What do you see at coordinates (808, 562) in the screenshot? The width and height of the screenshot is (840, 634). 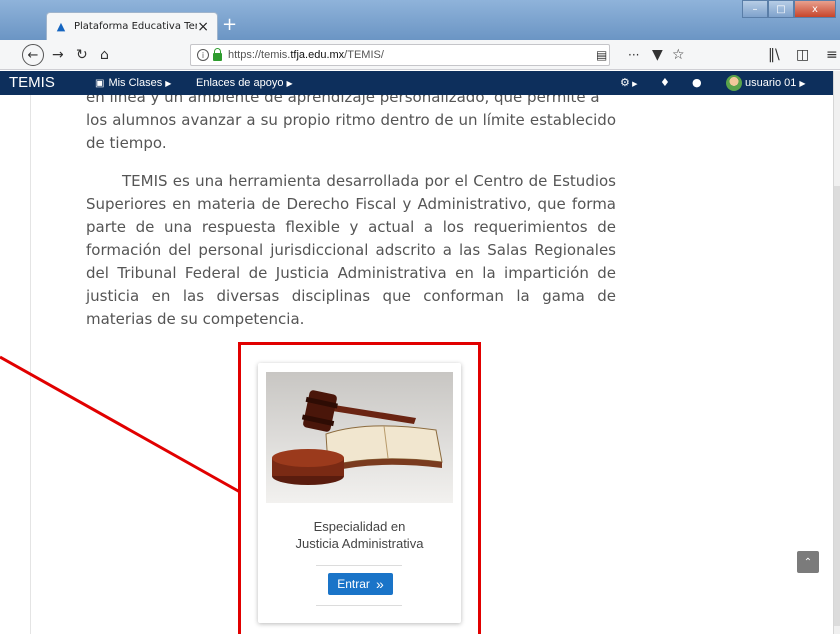 I see `back-to-top-button: ⌃` at bounding box center [808, 562].